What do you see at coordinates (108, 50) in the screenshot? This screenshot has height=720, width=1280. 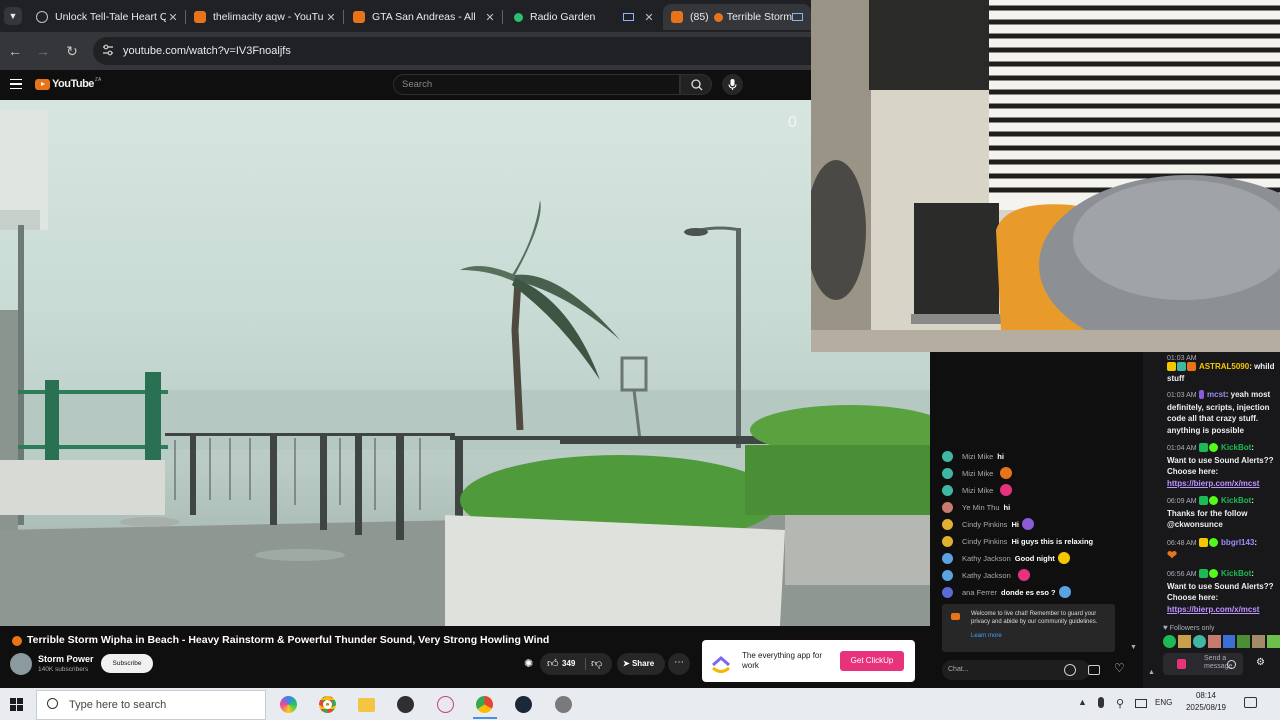 I see `site-info-icon` at bounding box center [108, 50].